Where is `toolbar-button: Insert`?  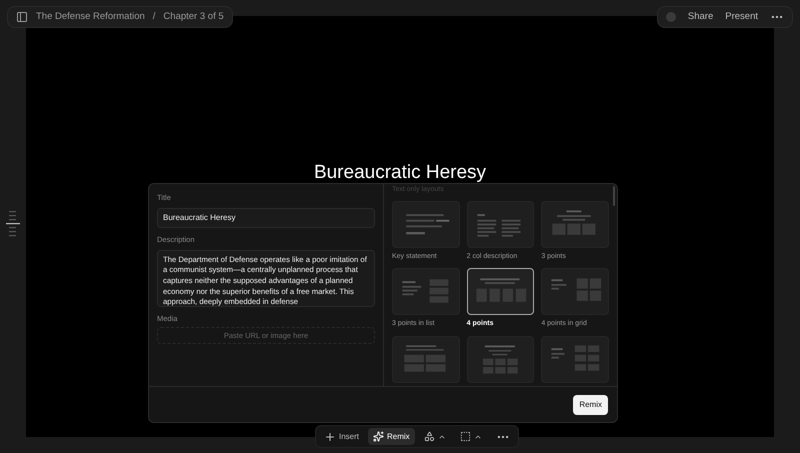 toolbar-button: Insert is located at coordinates (341, 436).